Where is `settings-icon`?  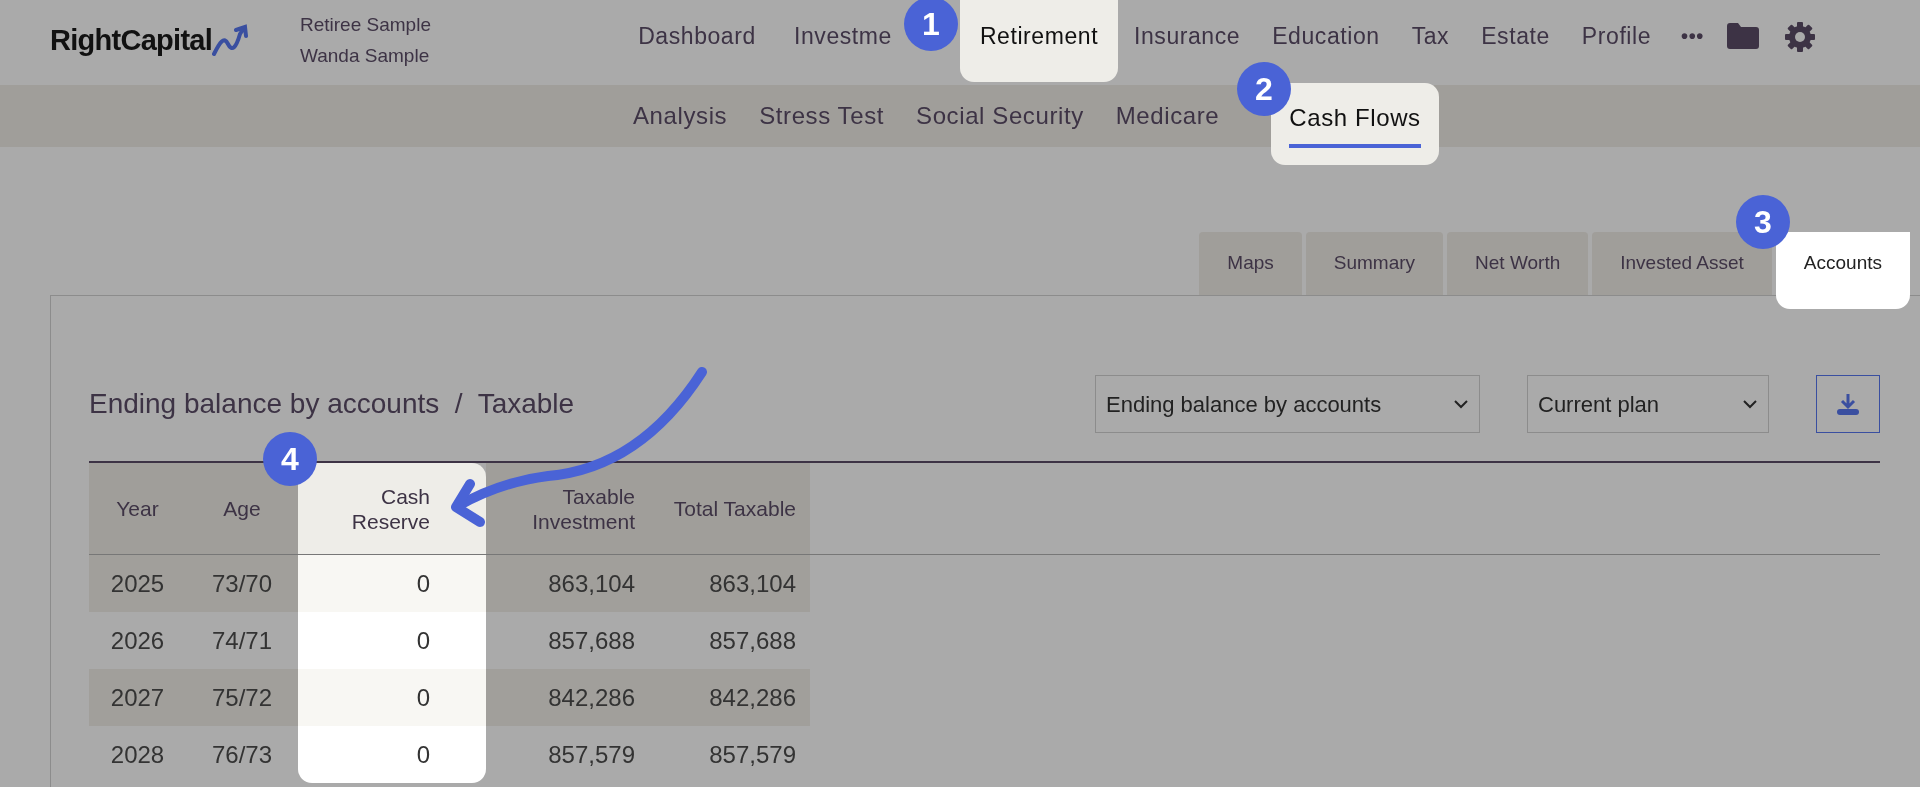 settings-icon is located at coordinates (1799, 37).